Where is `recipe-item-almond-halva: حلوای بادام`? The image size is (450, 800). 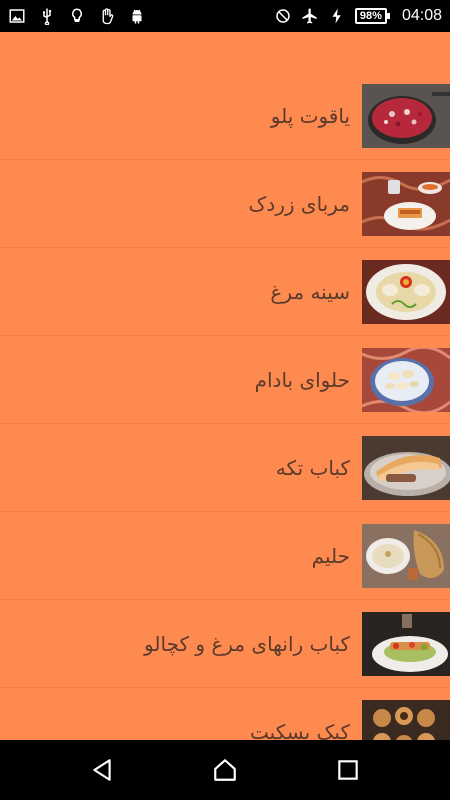
recipe-item-almond-halva: حلوای بادام is located at coordinates (225, 380).